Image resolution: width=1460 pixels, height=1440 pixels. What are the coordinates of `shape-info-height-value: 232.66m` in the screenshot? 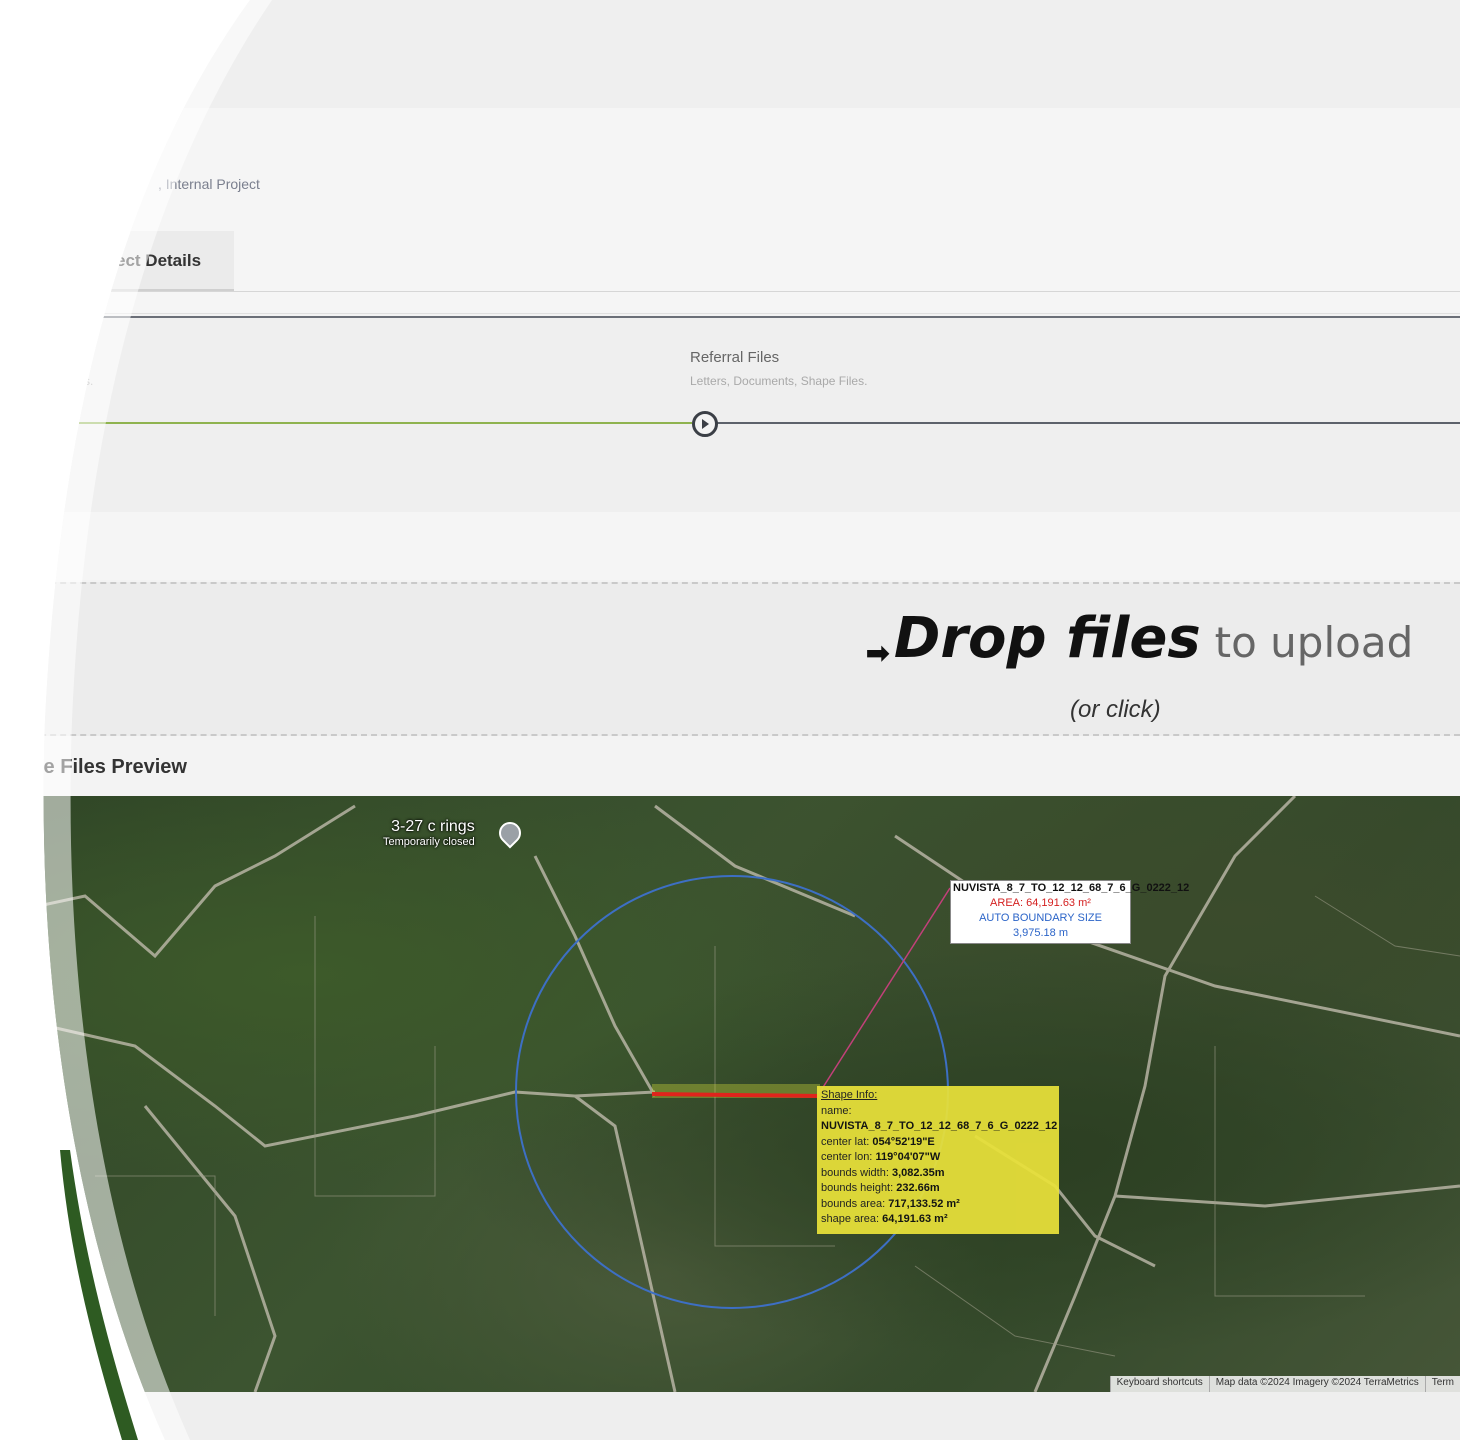 It's located at (918, 1188).